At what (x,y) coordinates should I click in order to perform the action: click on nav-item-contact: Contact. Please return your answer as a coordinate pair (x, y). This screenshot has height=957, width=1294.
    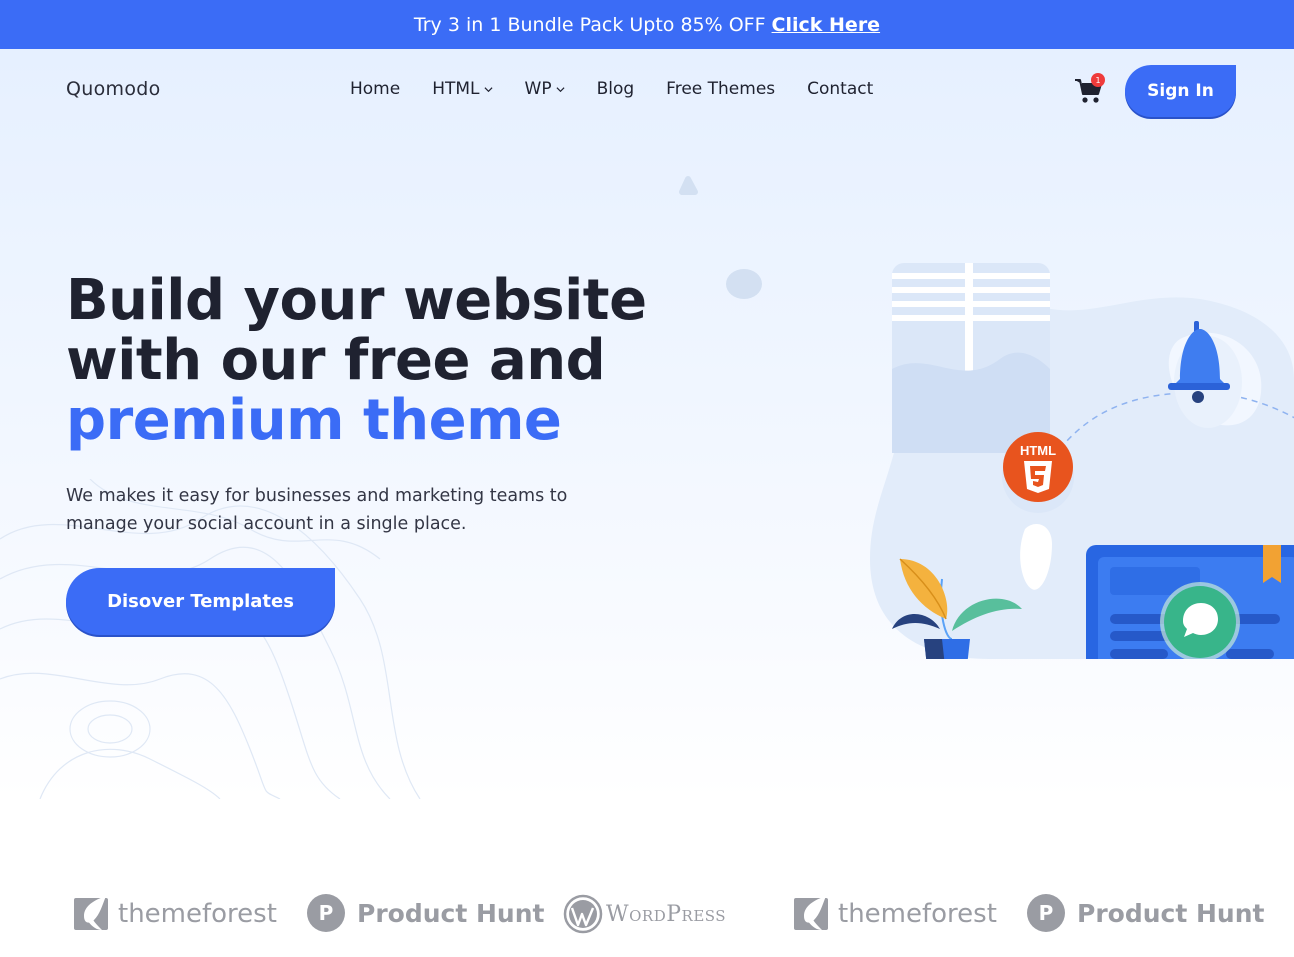
    Looking at the image, I should click on (840, 89).